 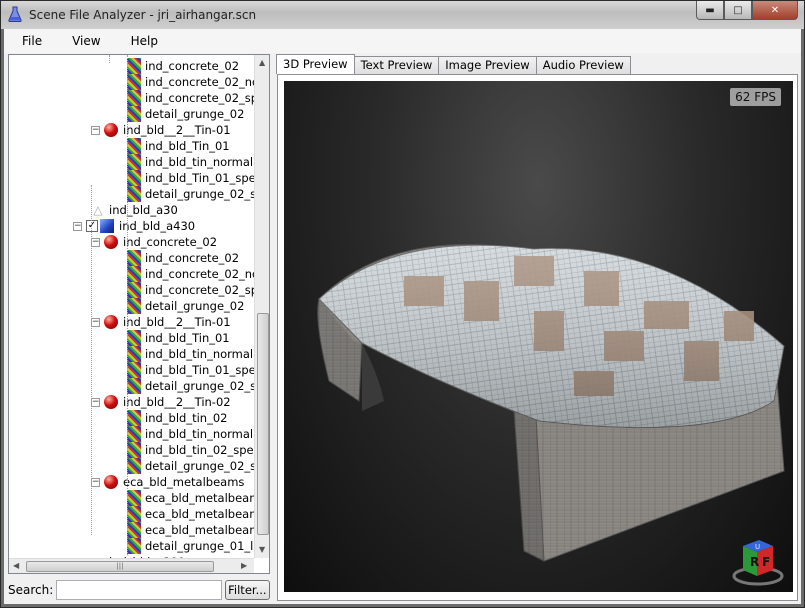 I want to click on tree-row-label: ind_concrete_02_spec, so click(x=207, y=290).